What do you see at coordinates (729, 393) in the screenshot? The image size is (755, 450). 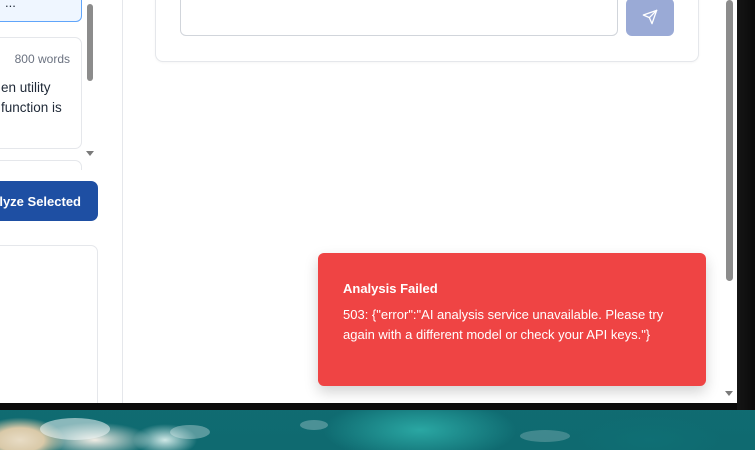 I see `main-scroll-down-arrow-icon` at bounding box center [729, 393].